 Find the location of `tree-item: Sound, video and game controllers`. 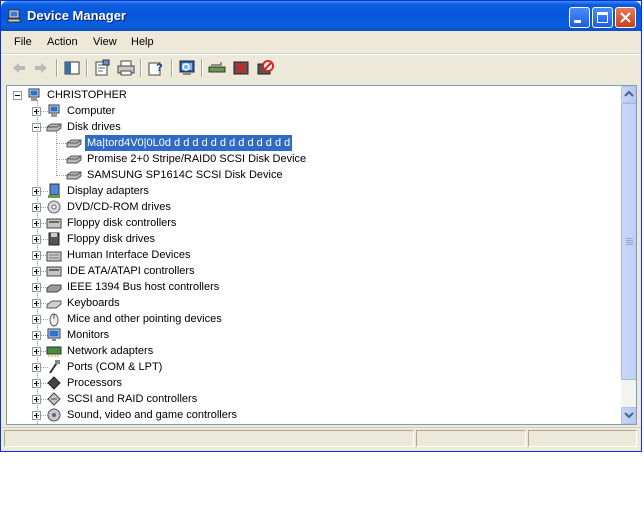

tree-item: Sound, video and game controllers is located at coordinates (307, 415).